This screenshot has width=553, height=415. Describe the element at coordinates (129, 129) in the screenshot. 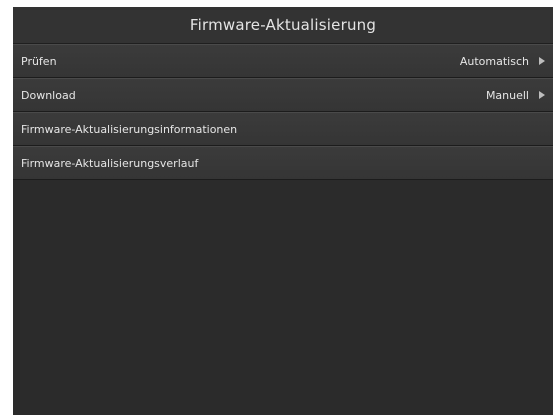

I see `menu-item-label: Firmware-Aktualisierungsinformationen` at that location.